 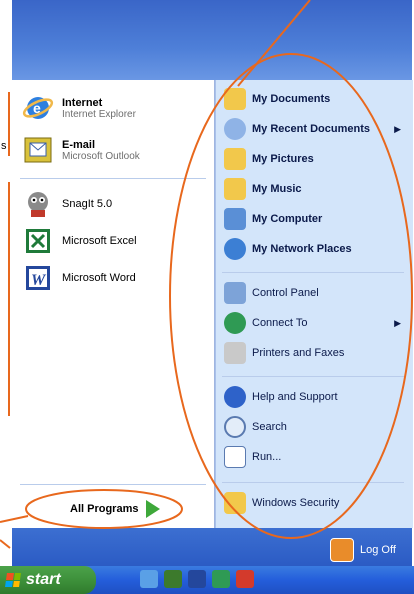 I want to click on control-panel-icon, so click(x=235, y=293).